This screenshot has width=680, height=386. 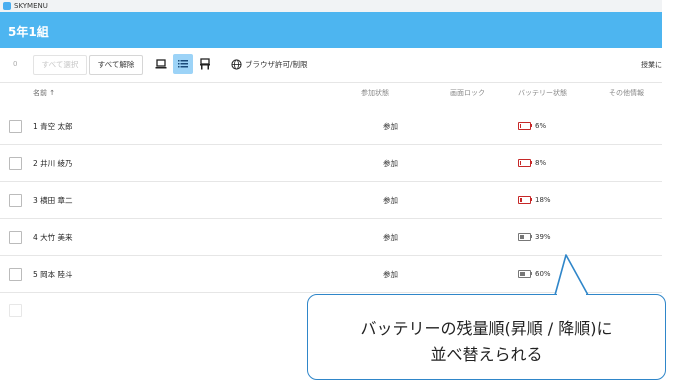 I want to click on battery-percent: 18%, so click(x=543, y=200).